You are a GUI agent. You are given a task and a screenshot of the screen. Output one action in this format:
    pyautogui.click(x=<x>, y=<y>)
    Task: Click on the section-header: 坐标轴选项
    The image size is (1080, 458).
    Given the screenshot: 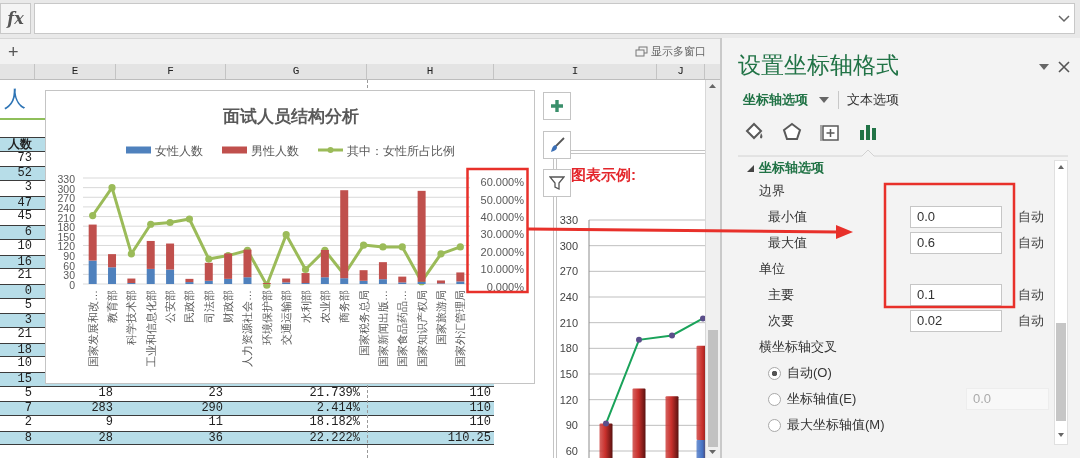 What is the action you would take?
    pyautogui.click(x=791, y=168)
    